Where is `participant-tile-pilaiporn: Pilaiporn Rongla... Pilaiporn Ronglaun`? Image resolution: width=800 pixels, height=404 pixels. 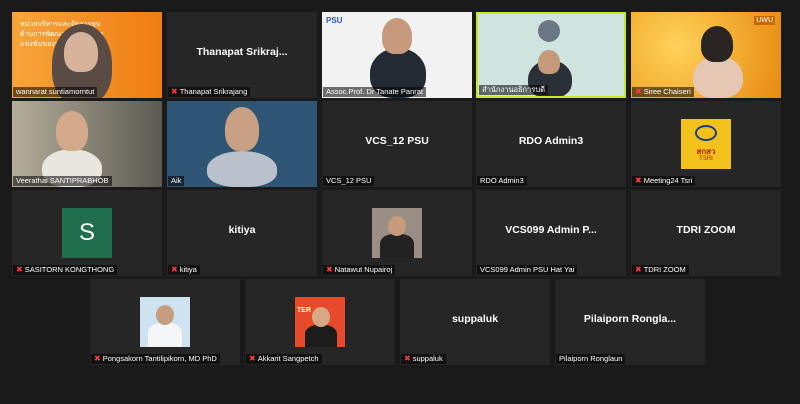 participant-tile-pilaiporn: Pilaiporn Rongla... Pilaiporn Ronglaun is located at coordinates (630, 322).